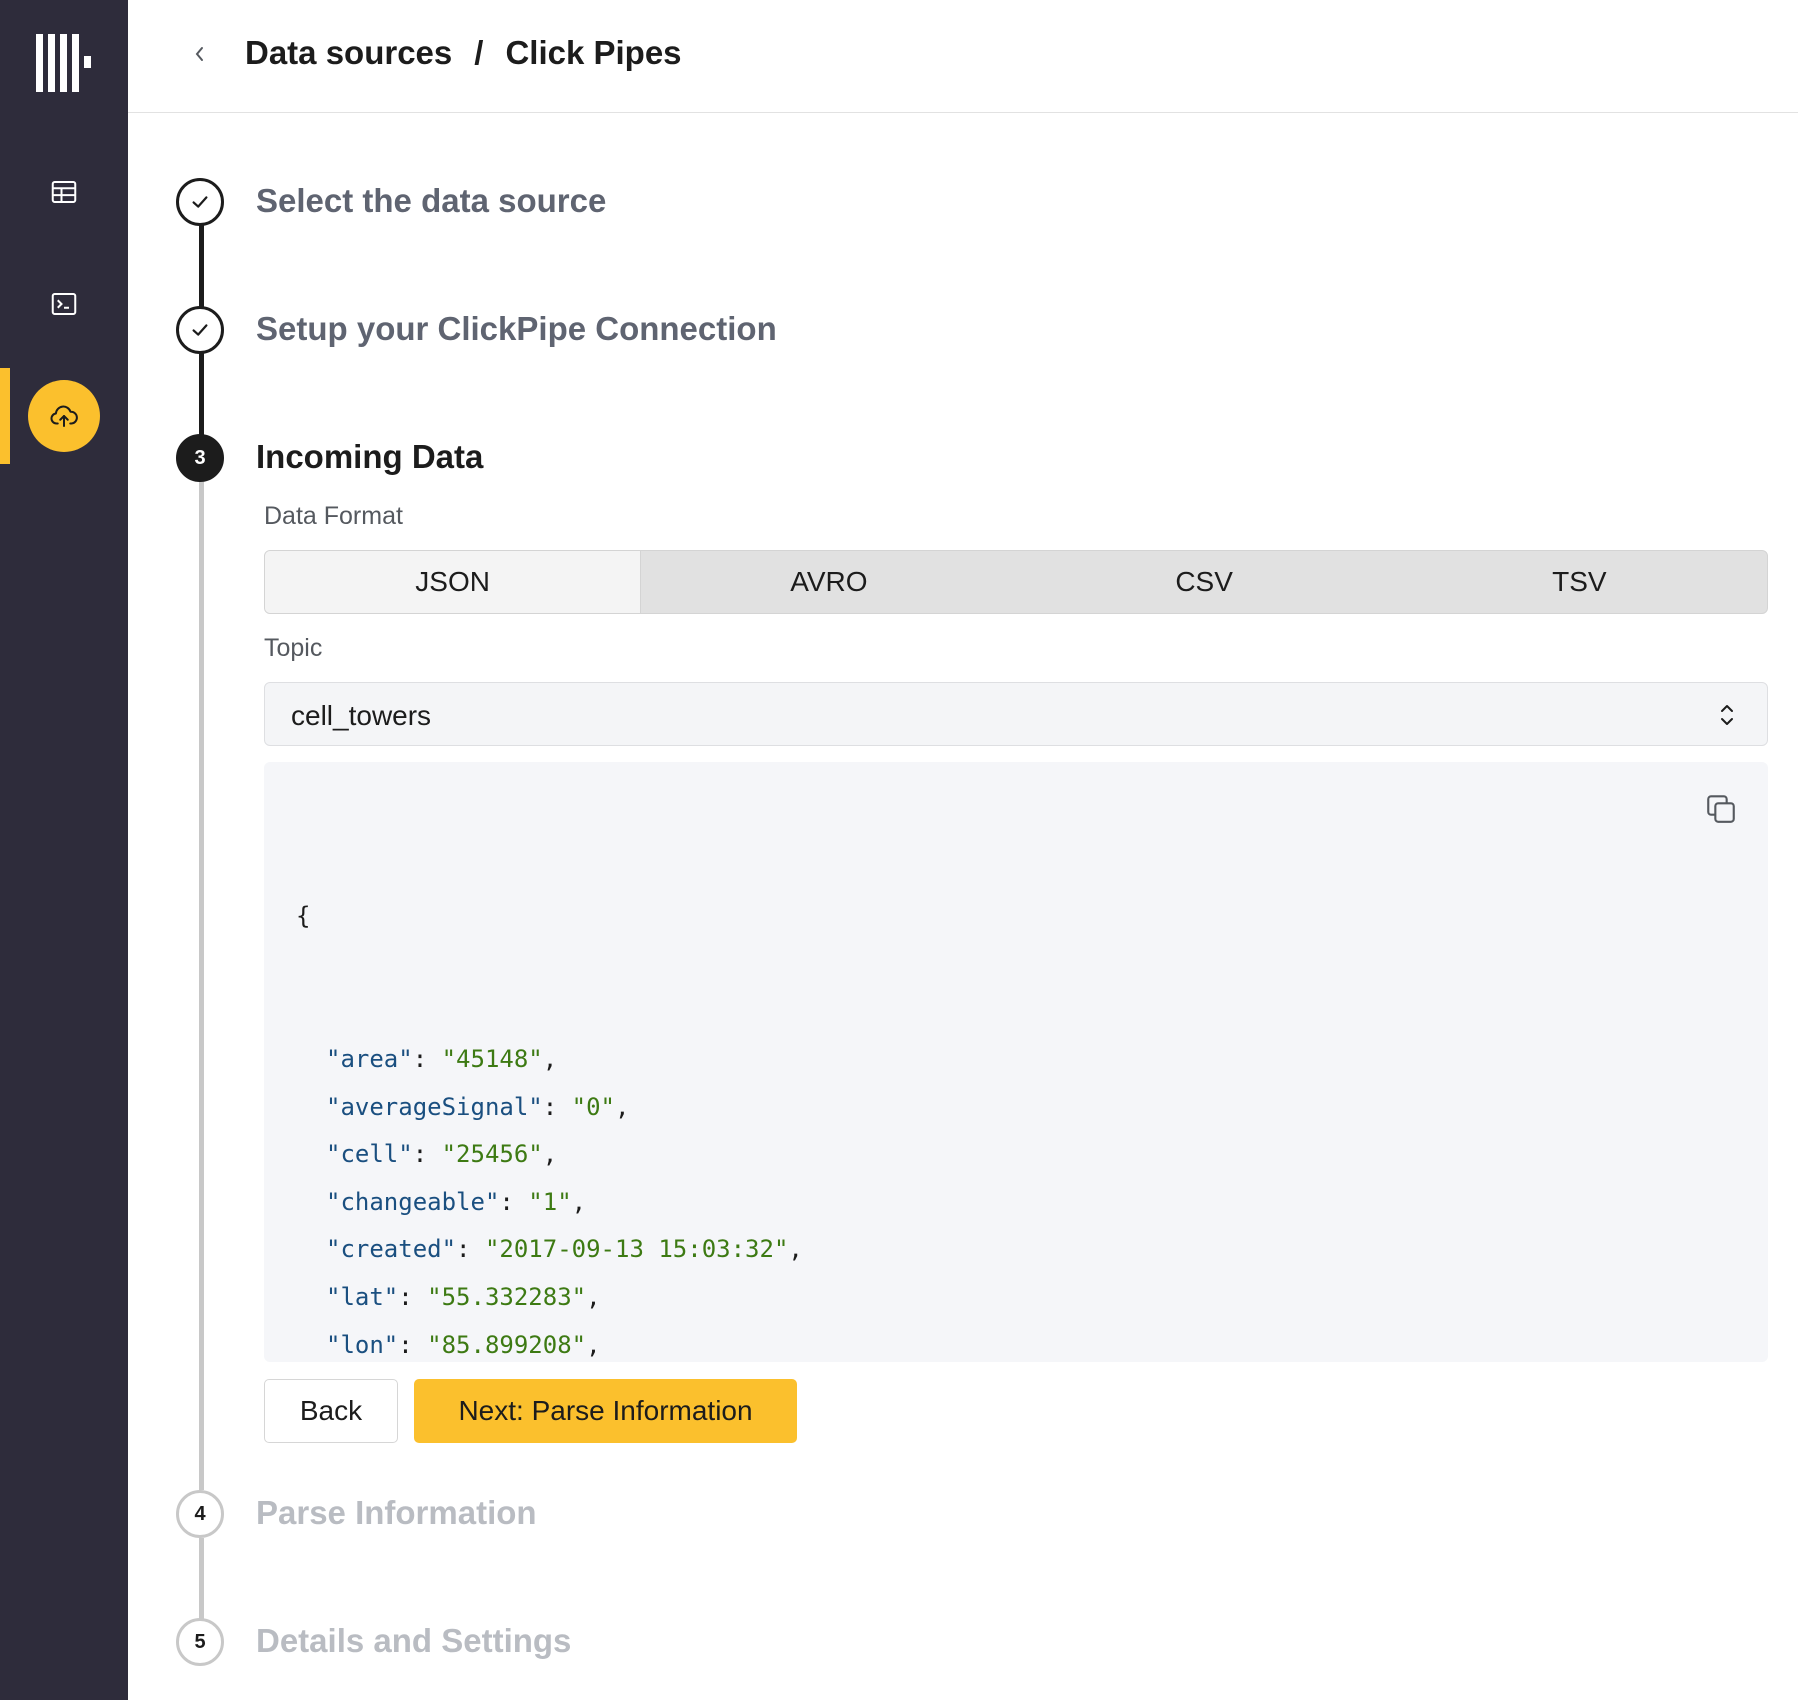 The height and width of the screenshot is (1700, 1798). What do you see at coordinates (391, 1249) in the screenshot?
I see `json-key: "created"` at bounding box center [391, 1249].